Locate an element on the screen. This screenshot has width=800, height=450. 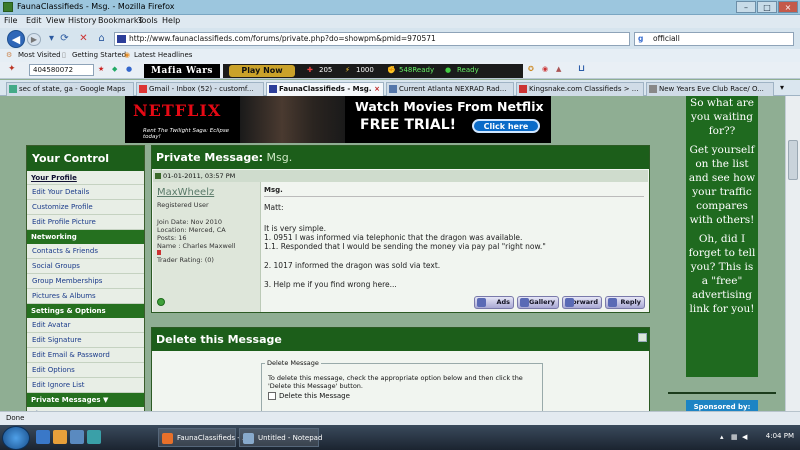
firefox-favicon-icon is located at coordinates (8, 7).